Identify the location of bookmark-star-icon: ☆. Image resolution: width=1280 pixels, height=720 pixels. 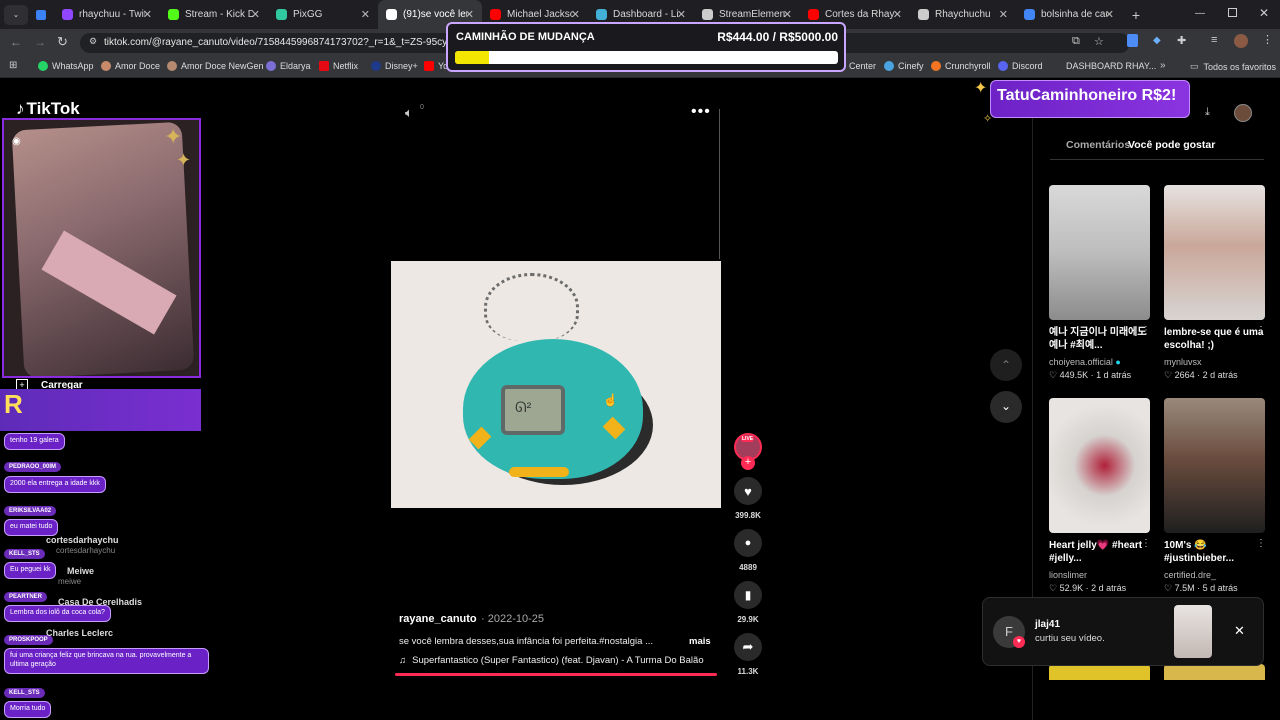
(1099, 41).